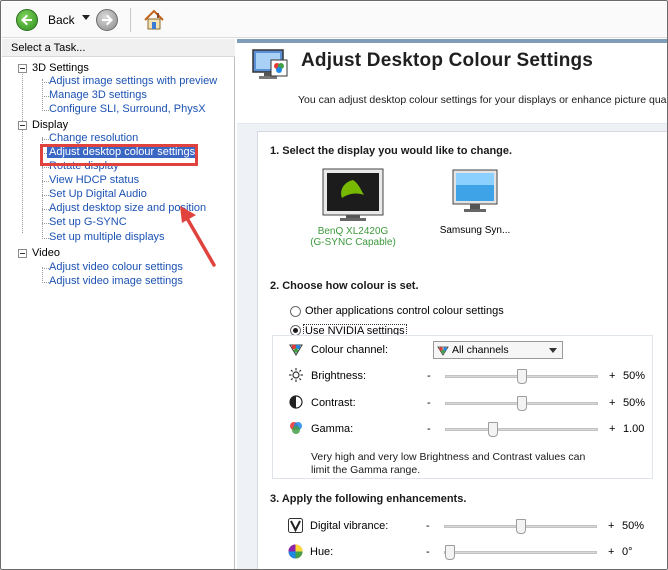  What do you see at coordinates (154, 20) in the screenshot?
I see `home-icon` at bounding box center [154, 20].